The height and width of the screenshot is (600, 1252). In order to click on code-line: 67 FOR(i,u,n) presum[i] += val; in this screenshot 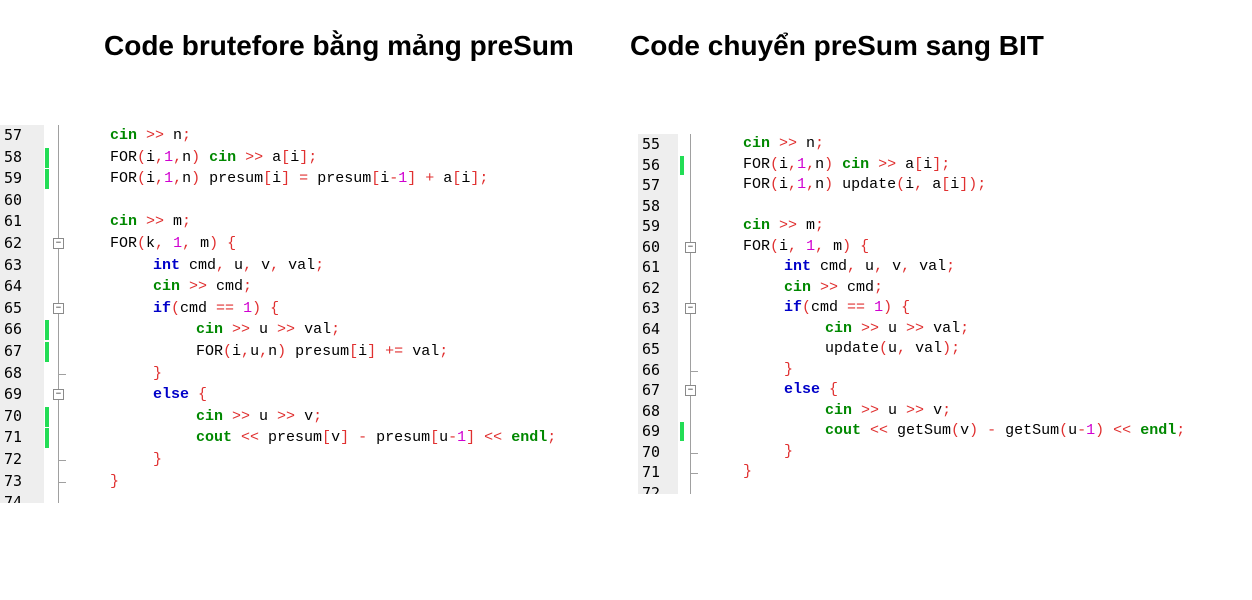, I will do `click(315, 352)`.